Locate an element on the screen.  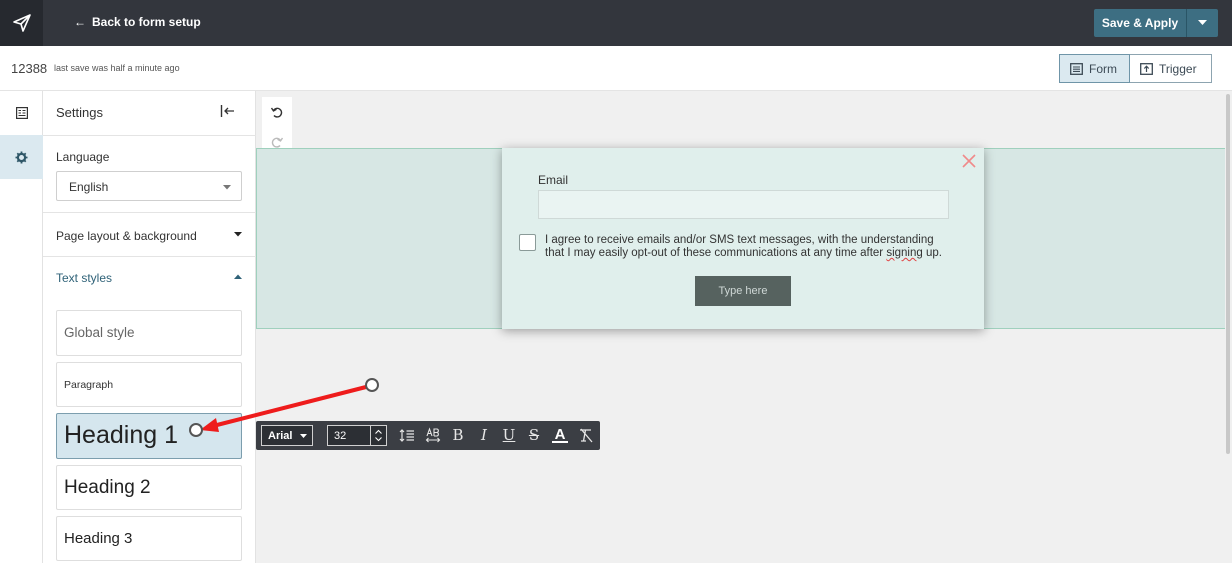
font-family-select: Arial is located at coordinates (287, 435).